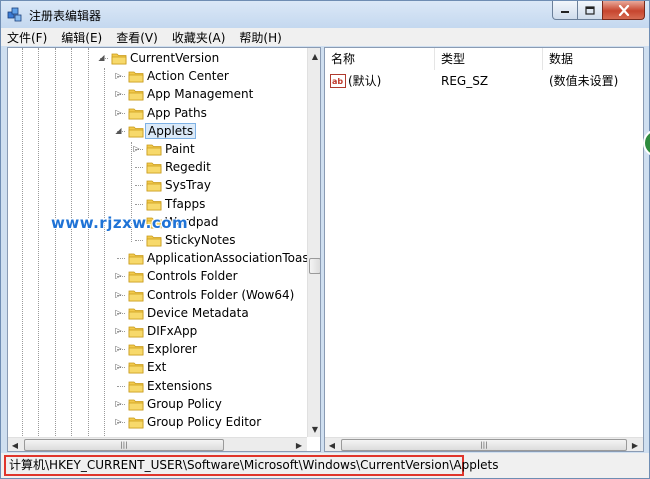  What do you see at coordinates (188, 167) in the screenshot?
I see `tree-item-label: Regedit` at bounding box center [188, 167].